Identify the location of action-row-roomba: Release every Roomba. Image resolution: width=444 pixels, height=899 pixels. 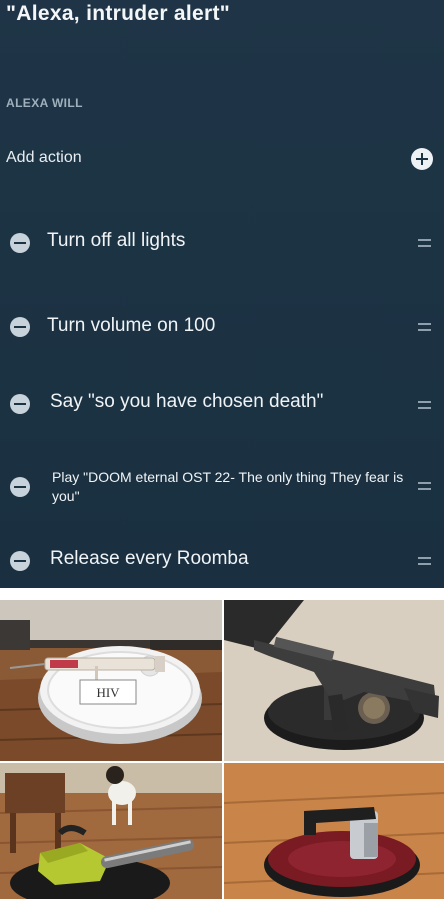
(222, 560).